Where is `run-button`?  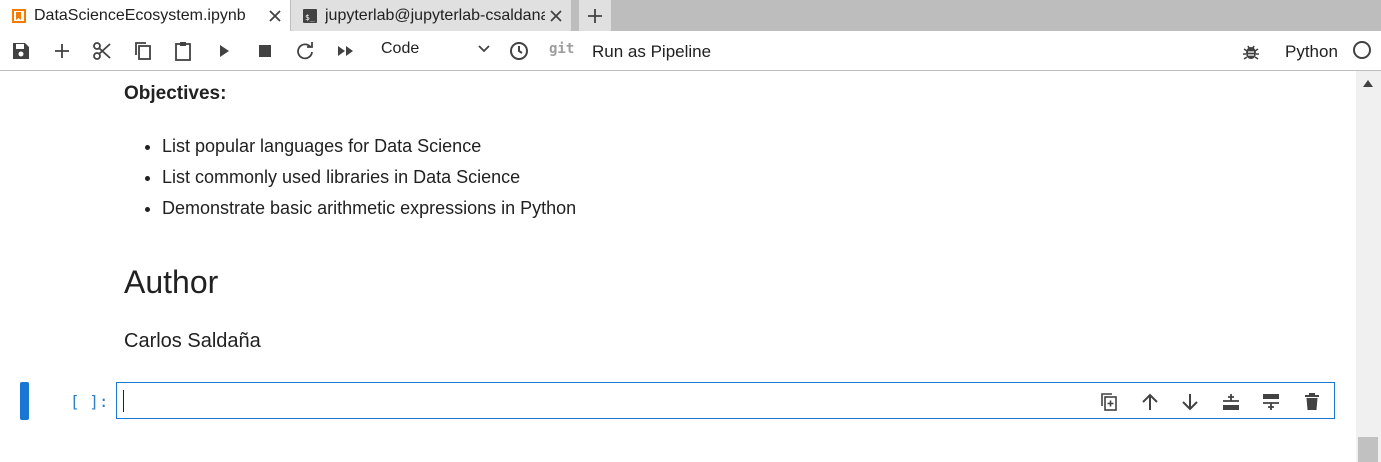 run-button is located at coordinates (224, 51).